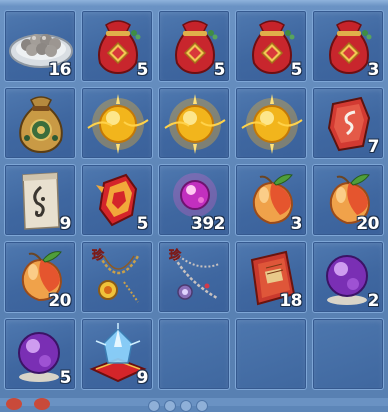  Describe the element at coordinates (194, 273) in the screenshot. I see `silver-gem-necklace-icon: 珍` at that location.